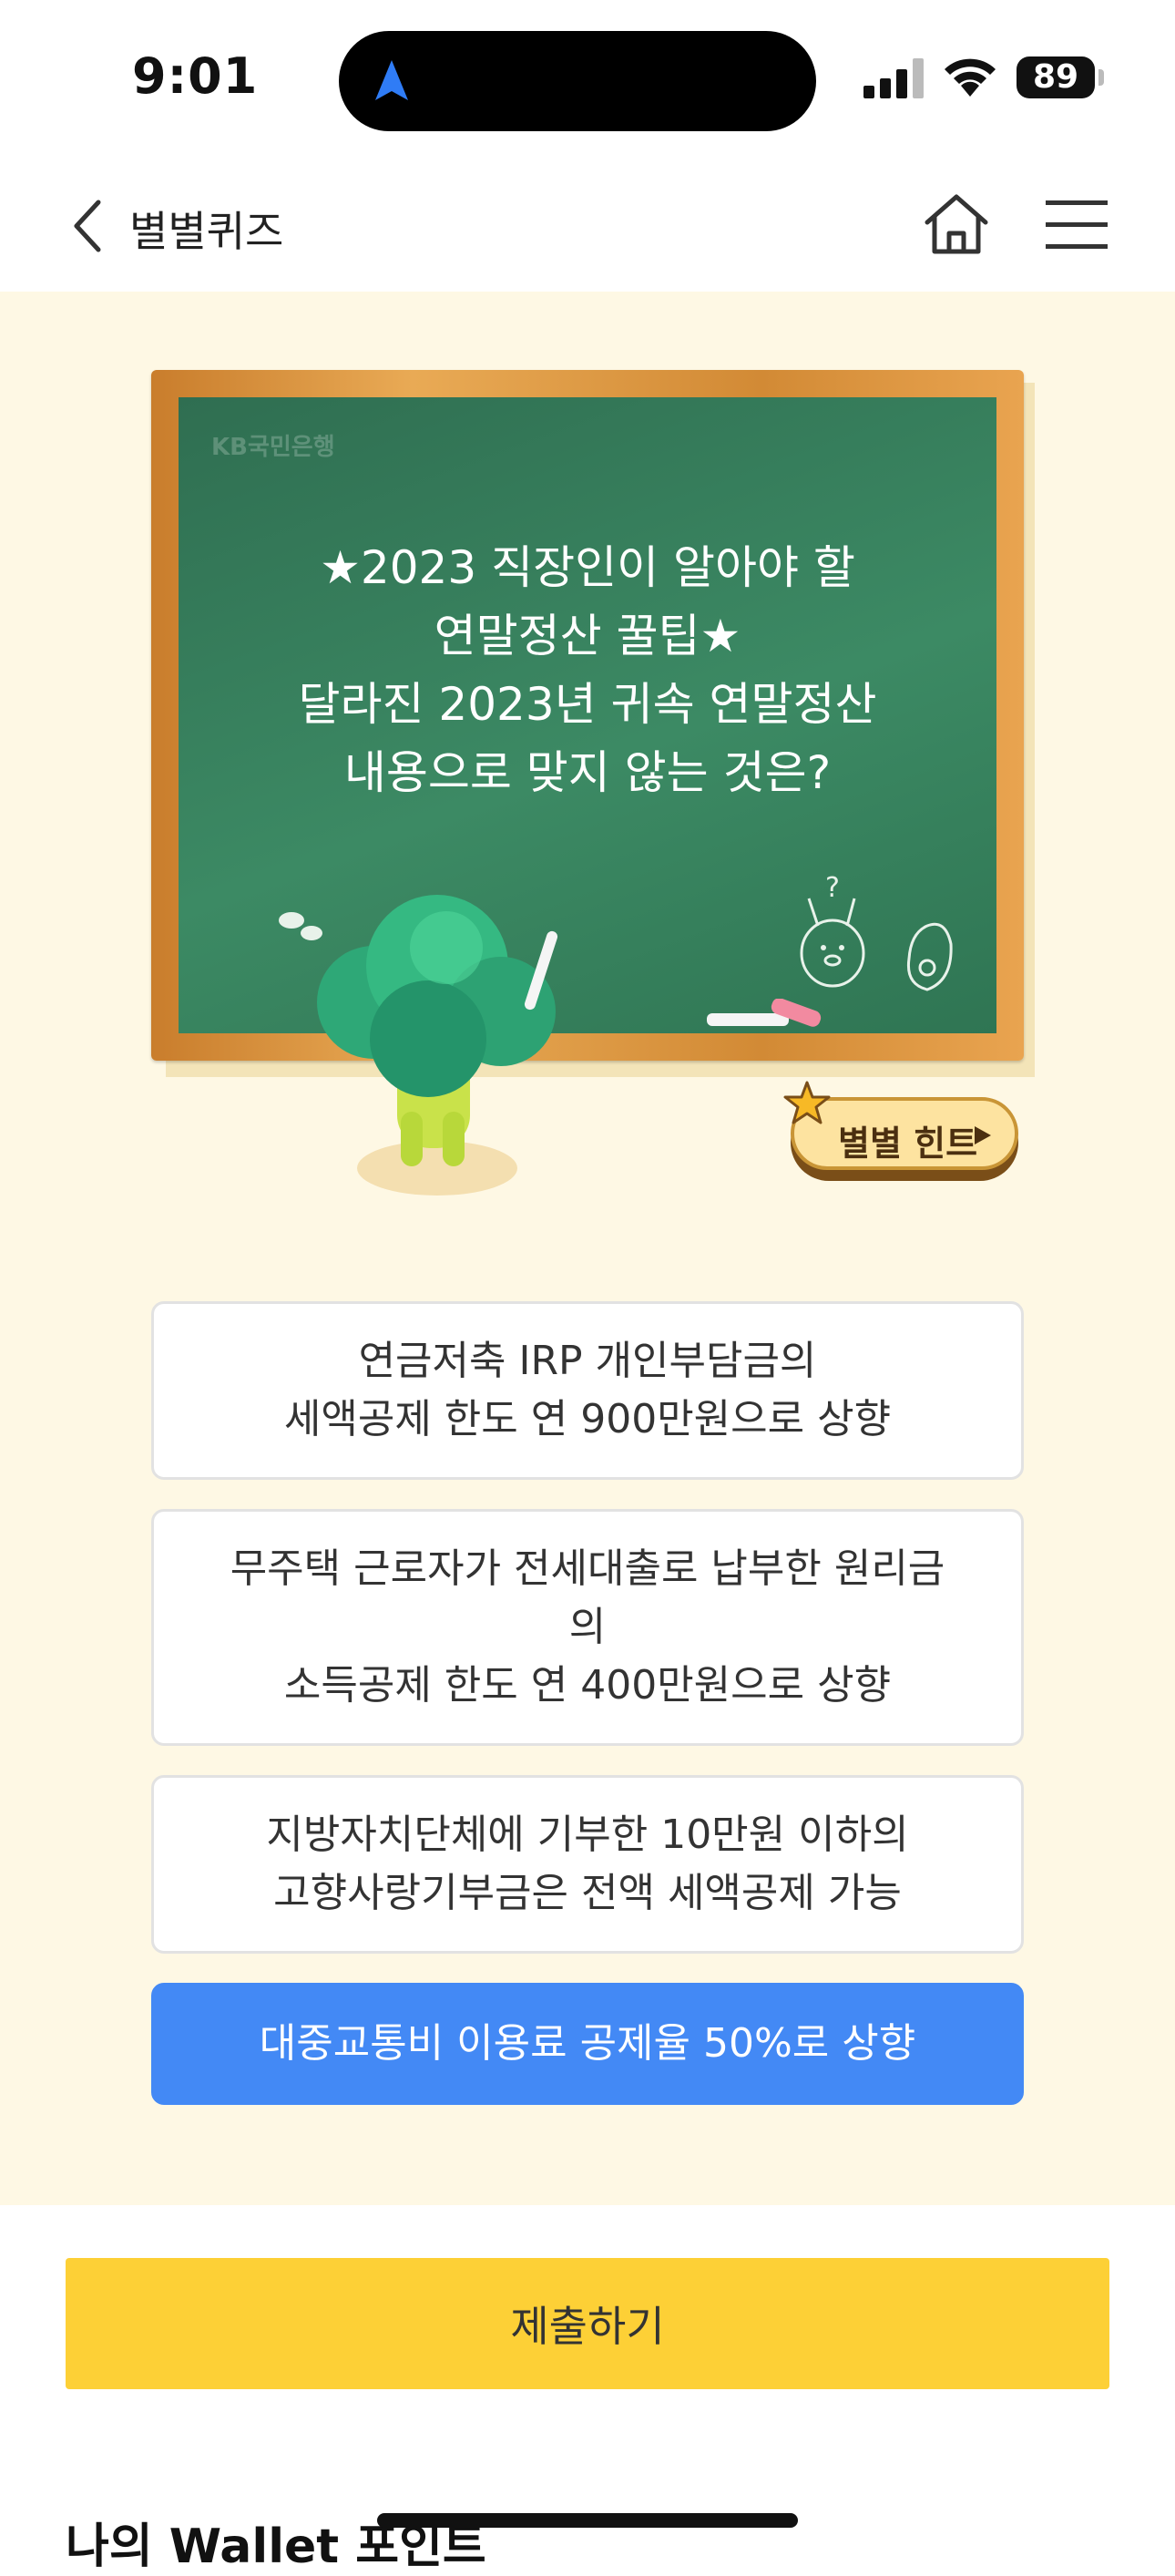 The width and height of the screenshot is (1175, 2576). What do you see at coordinates (1101, 78) in the screenshot?
I see `battery-tip` at bounding box center [1101, 78].